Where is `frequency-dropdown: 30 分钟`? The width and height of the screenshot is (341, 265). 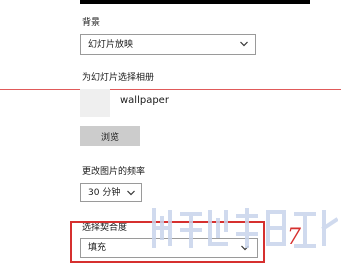
frequency-dropdown: 30 分钟 is located at coordinates (111, 192).